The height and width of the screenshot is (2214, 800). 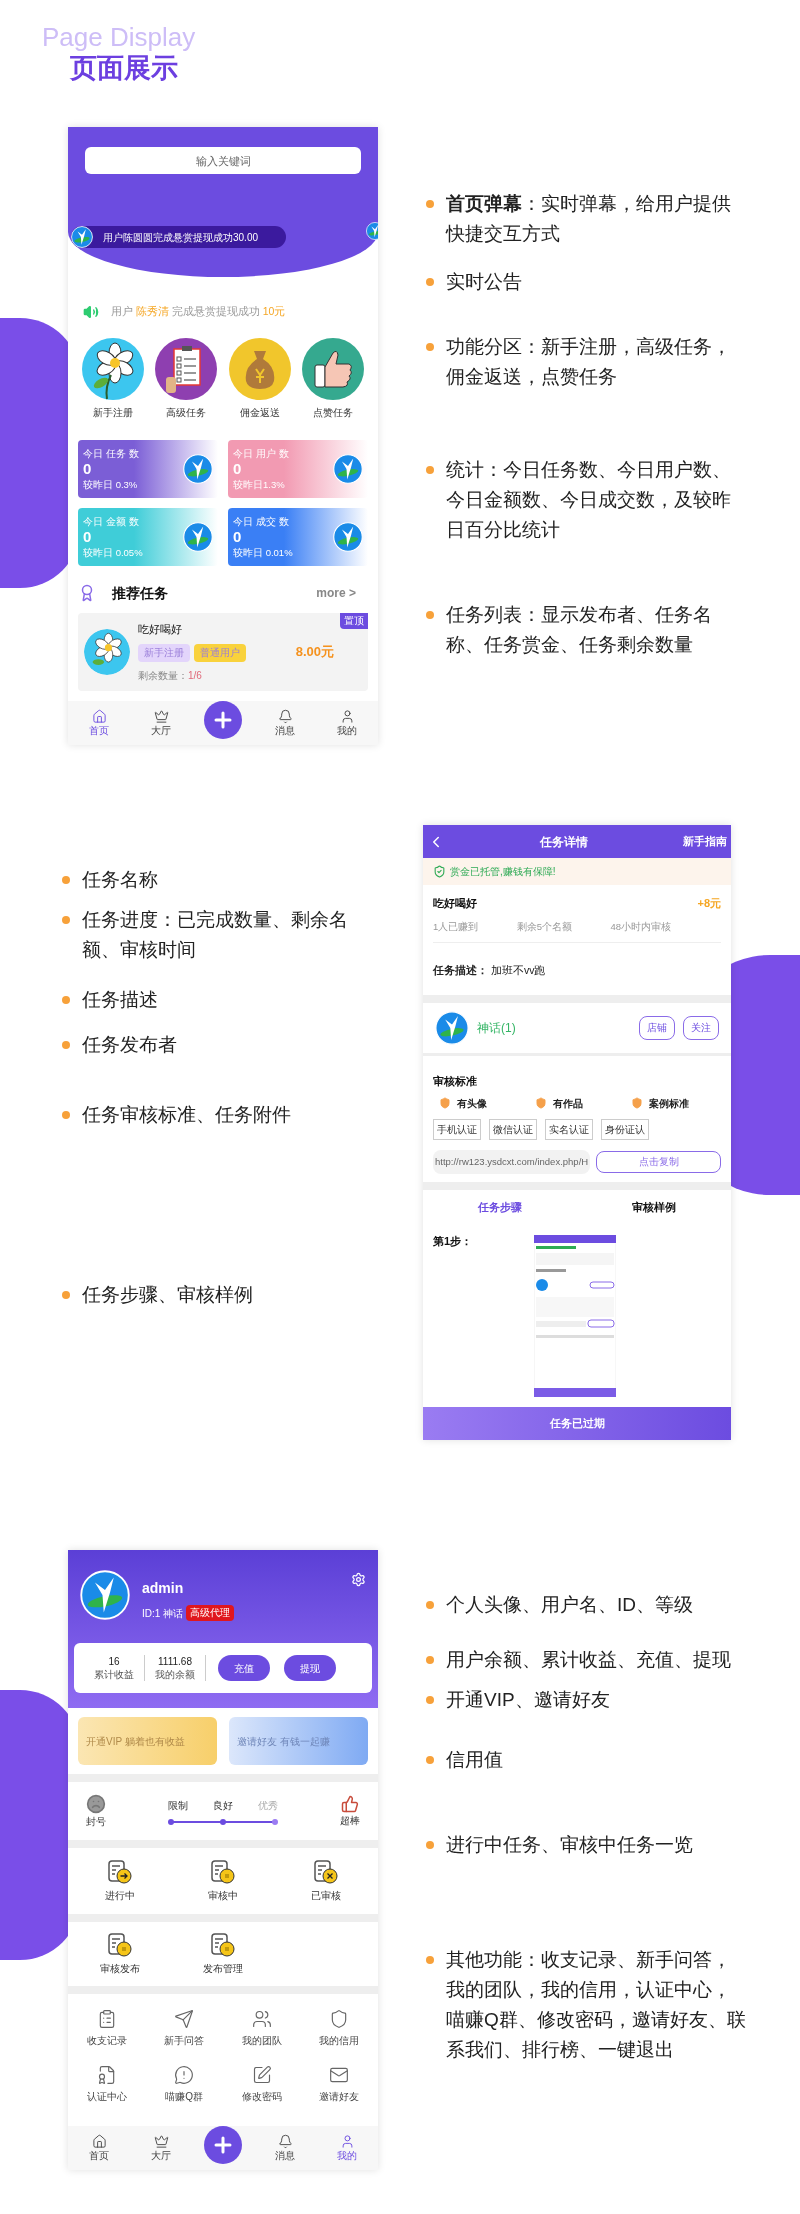 I want to click on person-icon, so click(x=347, y=2141).